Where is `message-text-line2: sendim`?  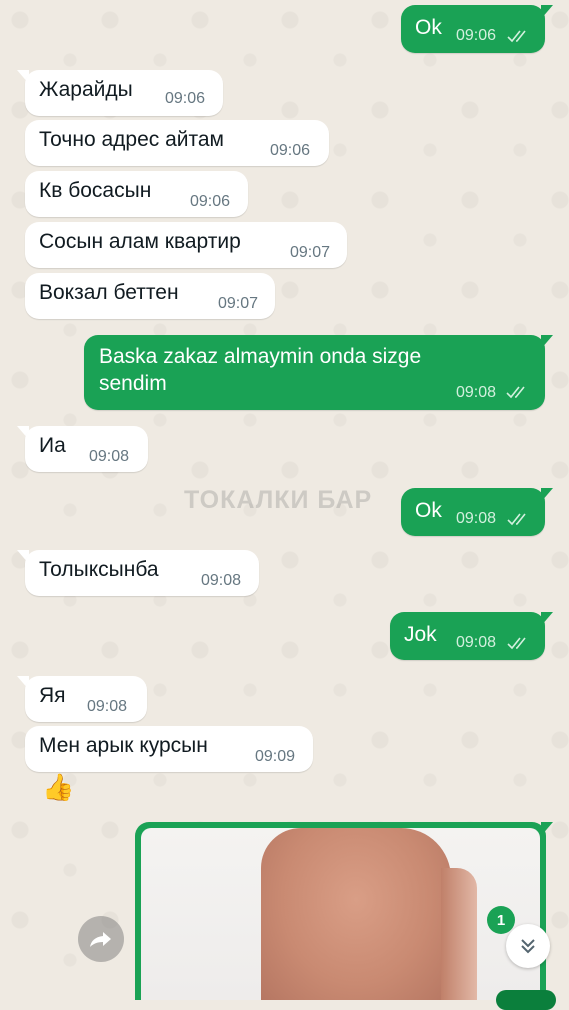
message-text-line2: sendim is located at coordinates (133, 383).